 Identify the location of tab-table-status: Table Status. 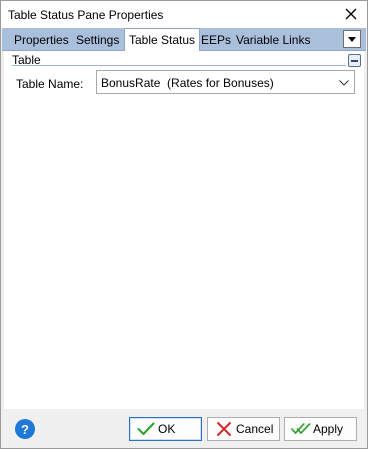
(162, 39).